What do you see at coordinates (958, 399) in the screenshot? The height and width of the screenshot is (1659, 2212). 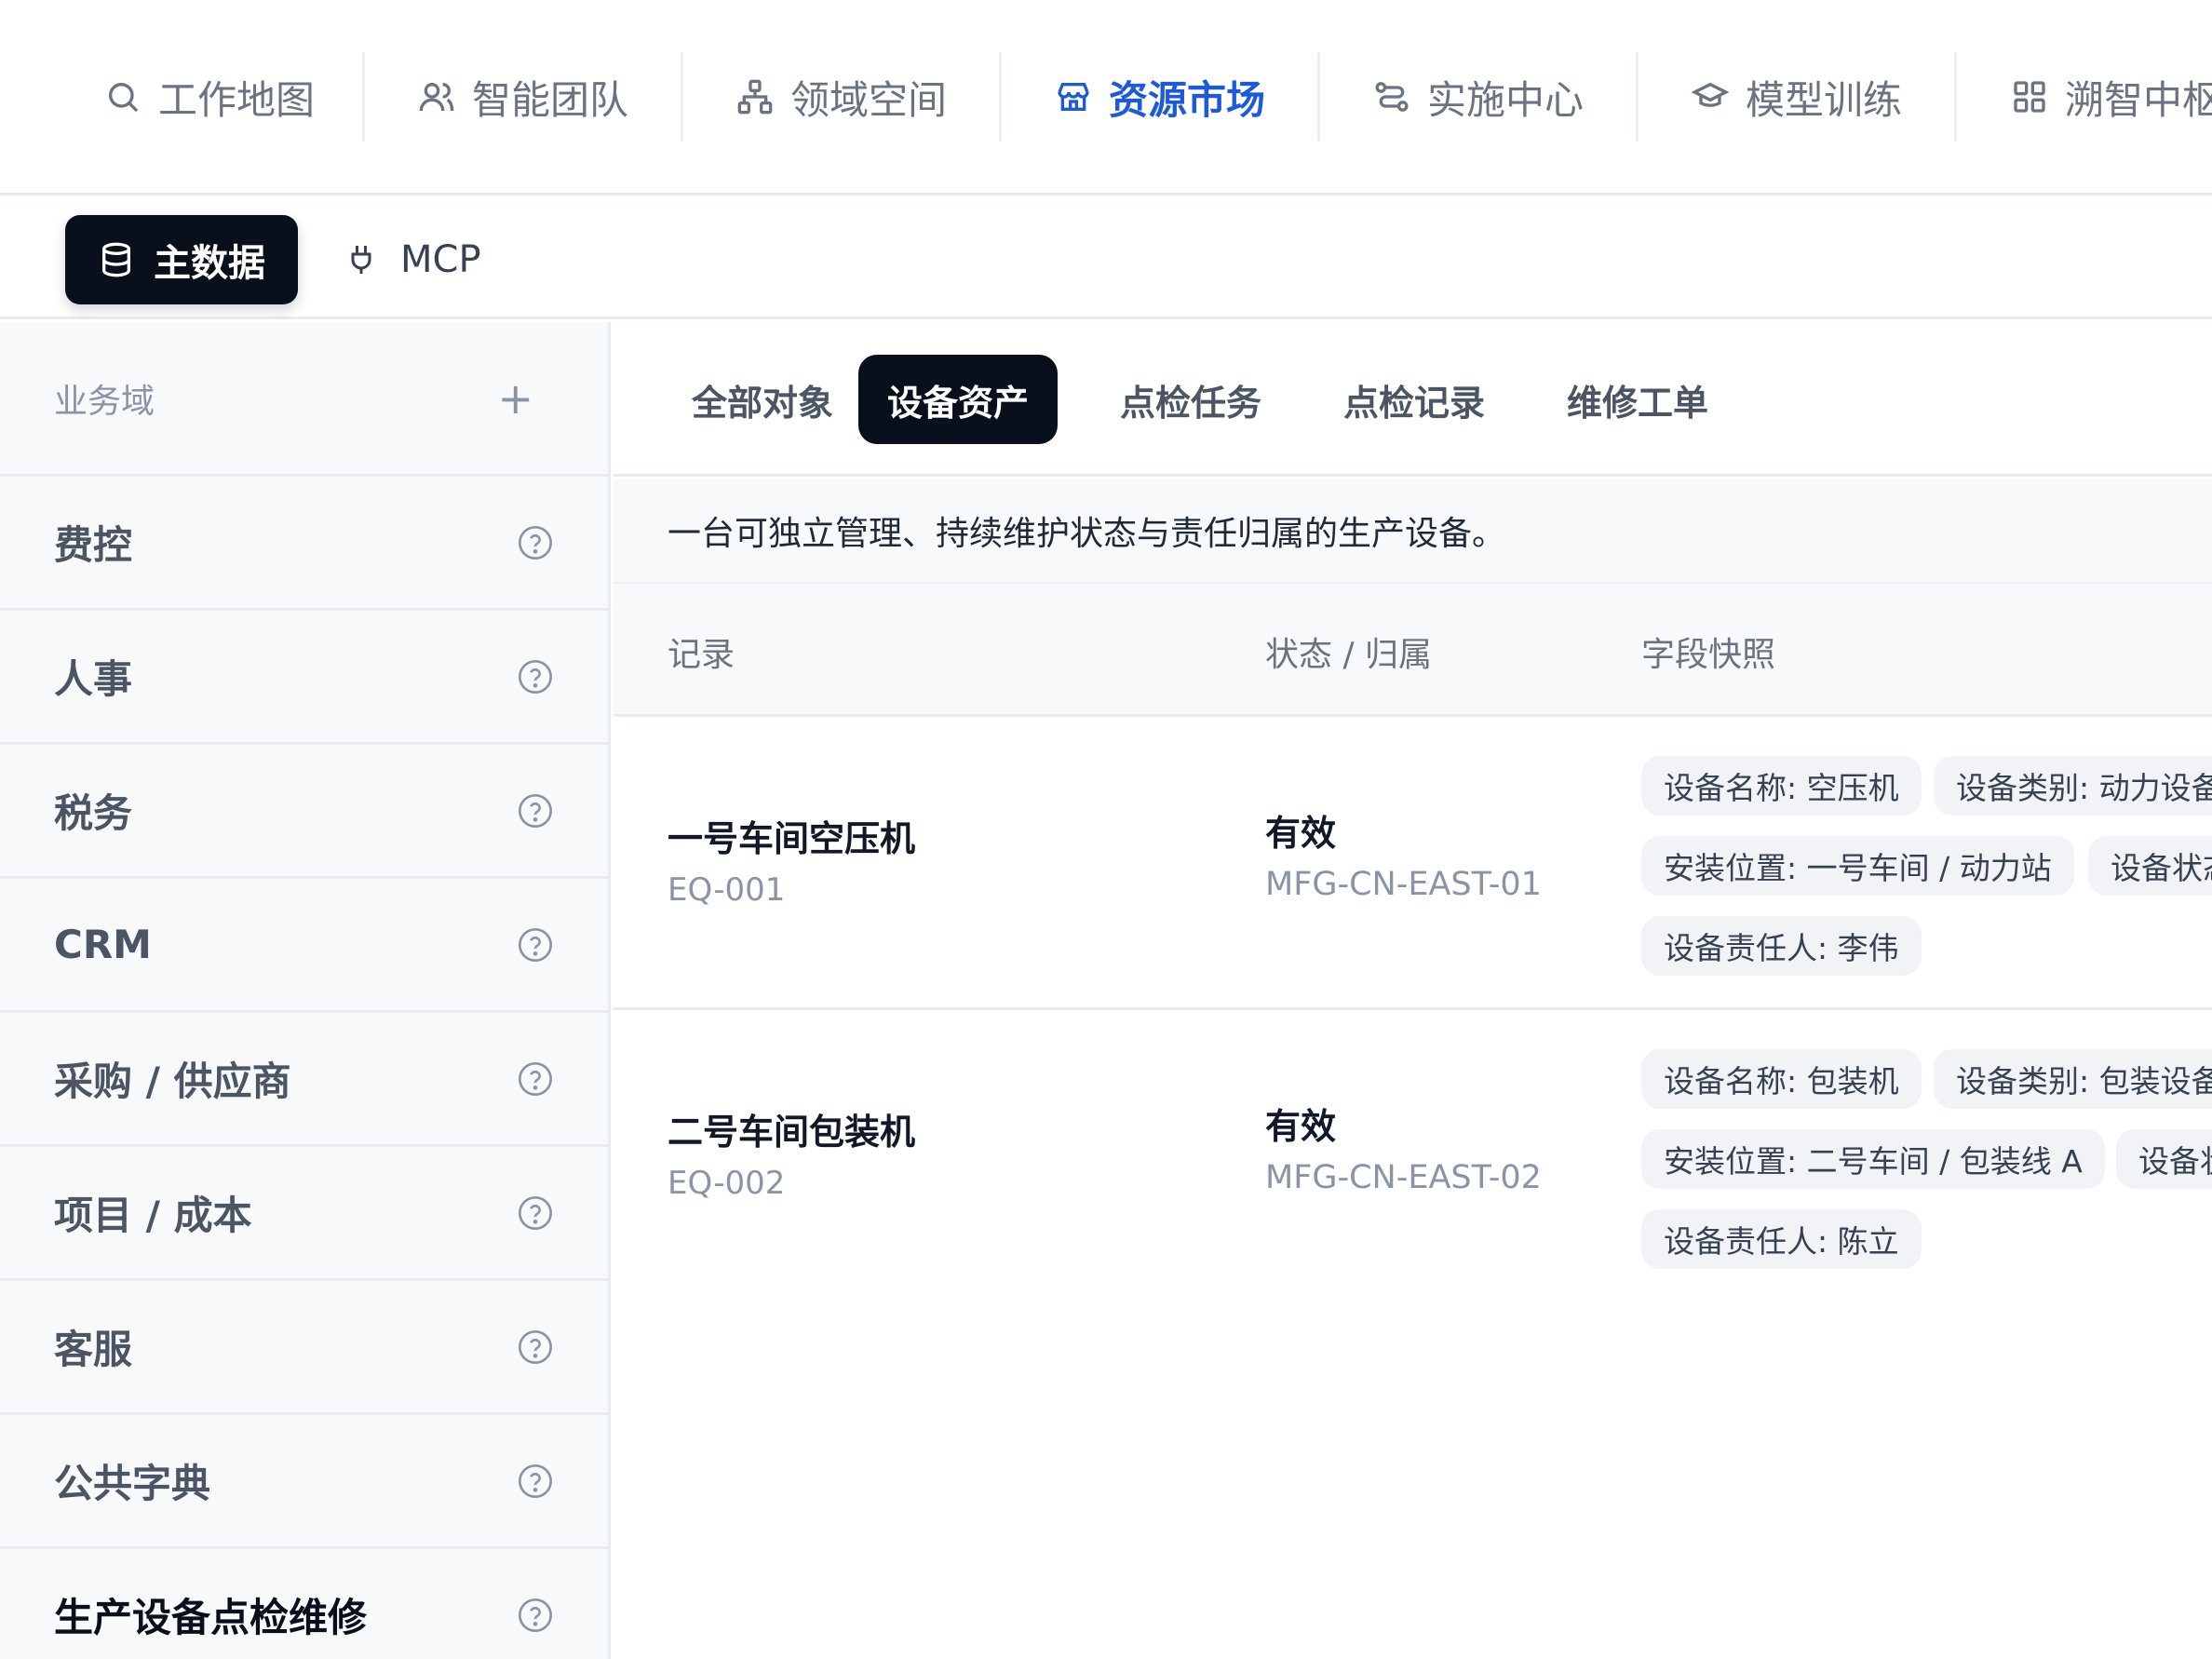 I see `tab-equipment-assets: 设备资产` at bounding box center [958, 399].